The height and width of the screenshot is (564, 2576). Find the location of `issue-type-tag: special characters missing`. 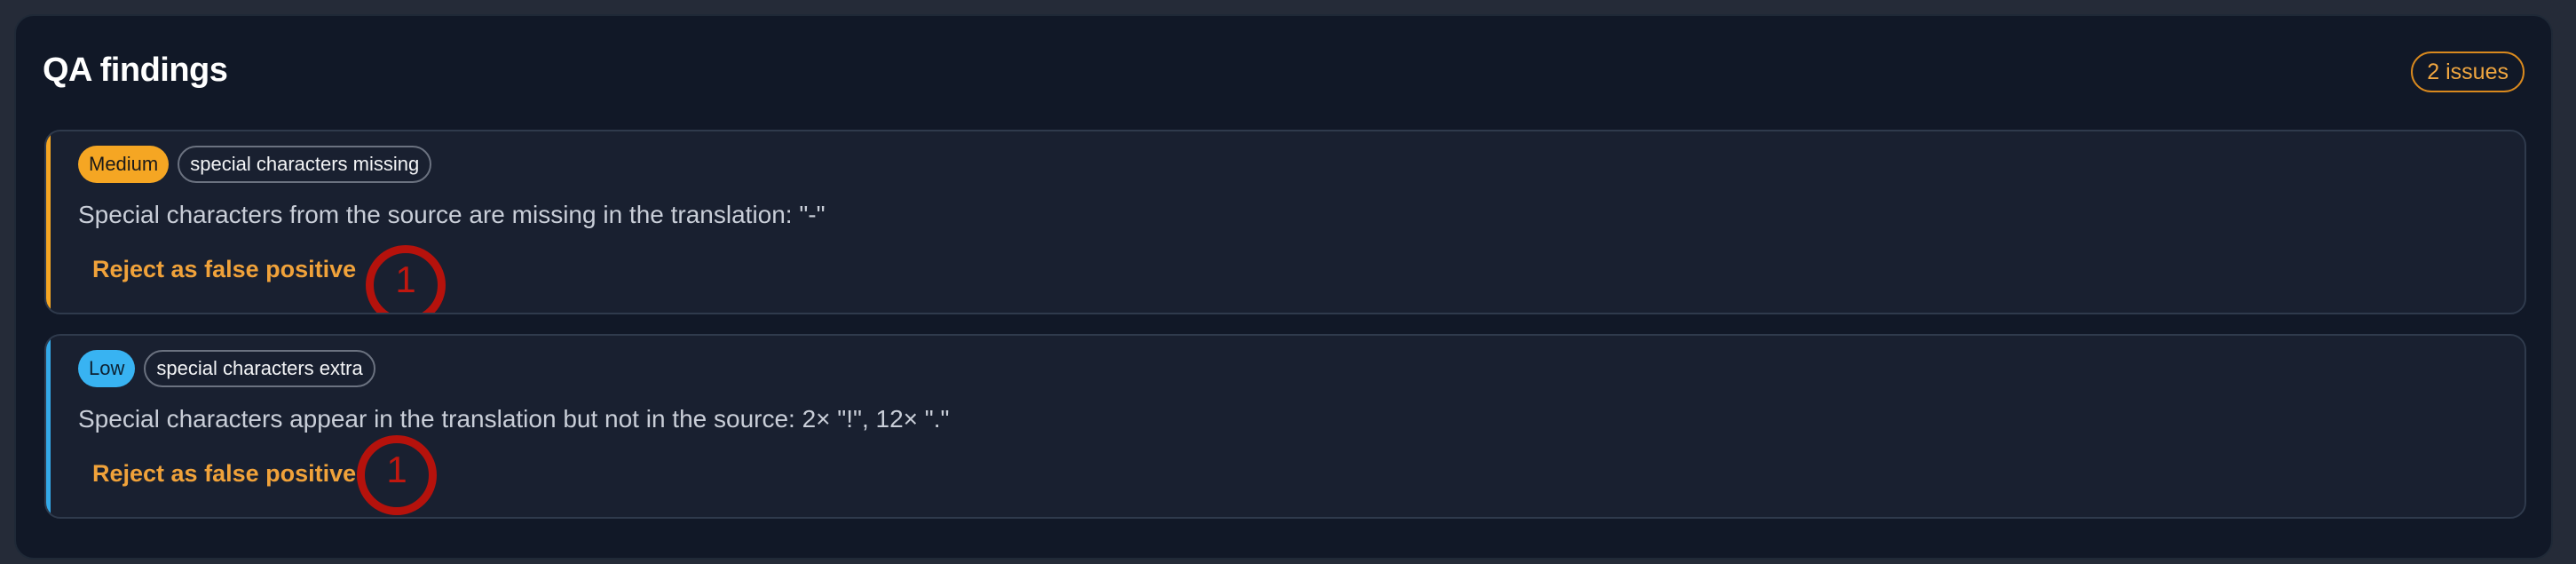

issue-type-tag: special characters missing is located at coordinates (305, 165).